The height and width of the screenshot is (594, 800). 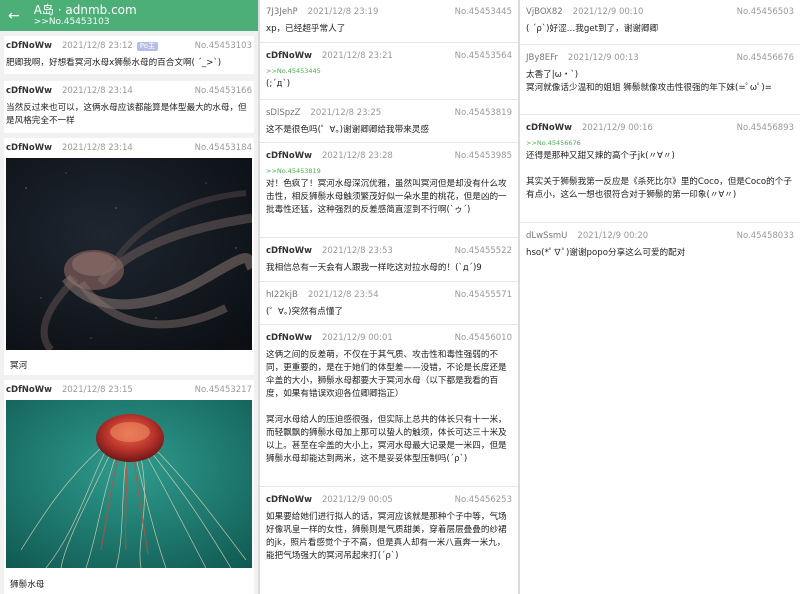 What do you see at coordinates (278, 84) in the screenshot?
I see `post-body: (;´д`)` at bounding box center [278, 84].